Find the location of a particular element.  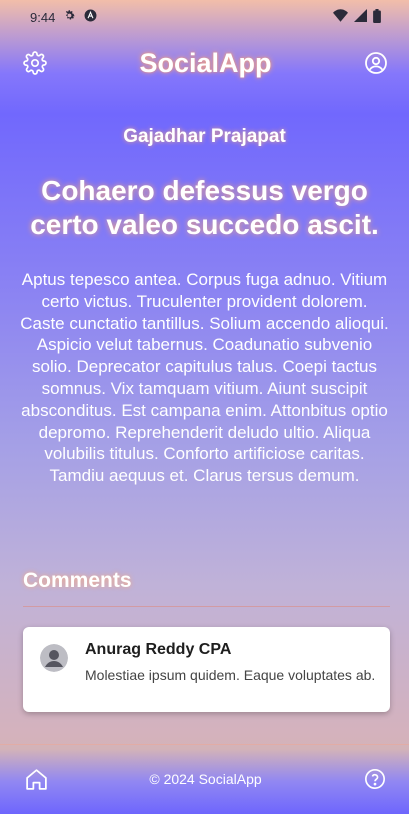

comments-divider is located at coordinates (206, 606).